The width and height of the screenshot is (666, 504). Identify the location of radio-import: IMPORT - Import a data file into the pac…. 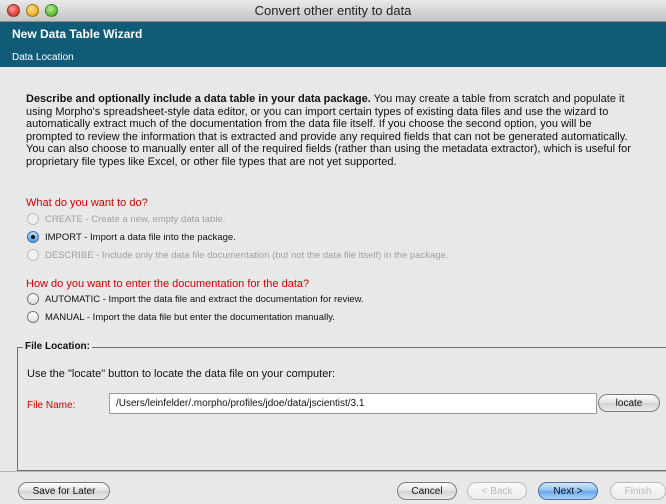
(131, 237).